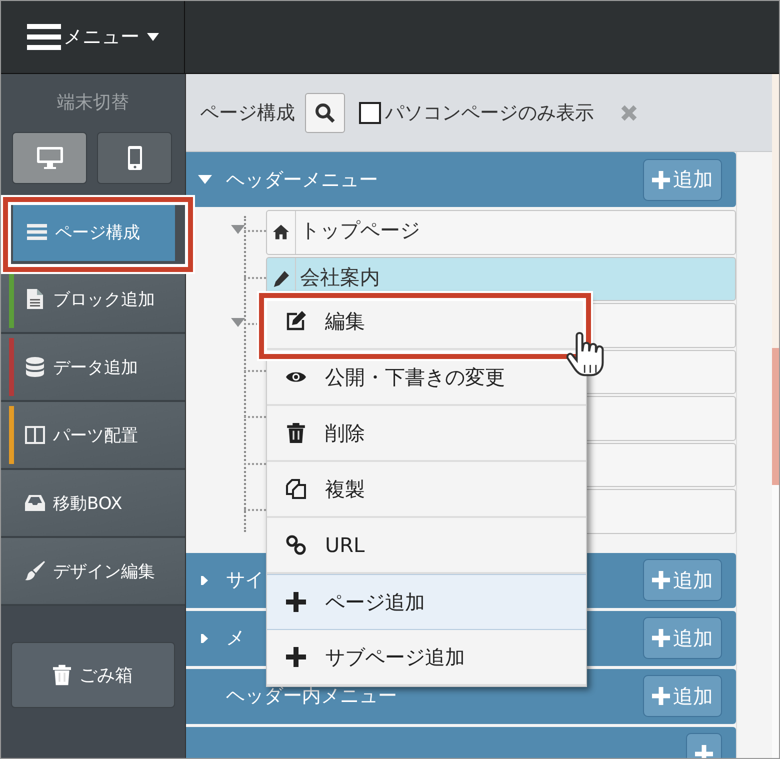 The width and height of the screenshot is (780, 759). I want to click on section-title: メ, so click(235, 638).